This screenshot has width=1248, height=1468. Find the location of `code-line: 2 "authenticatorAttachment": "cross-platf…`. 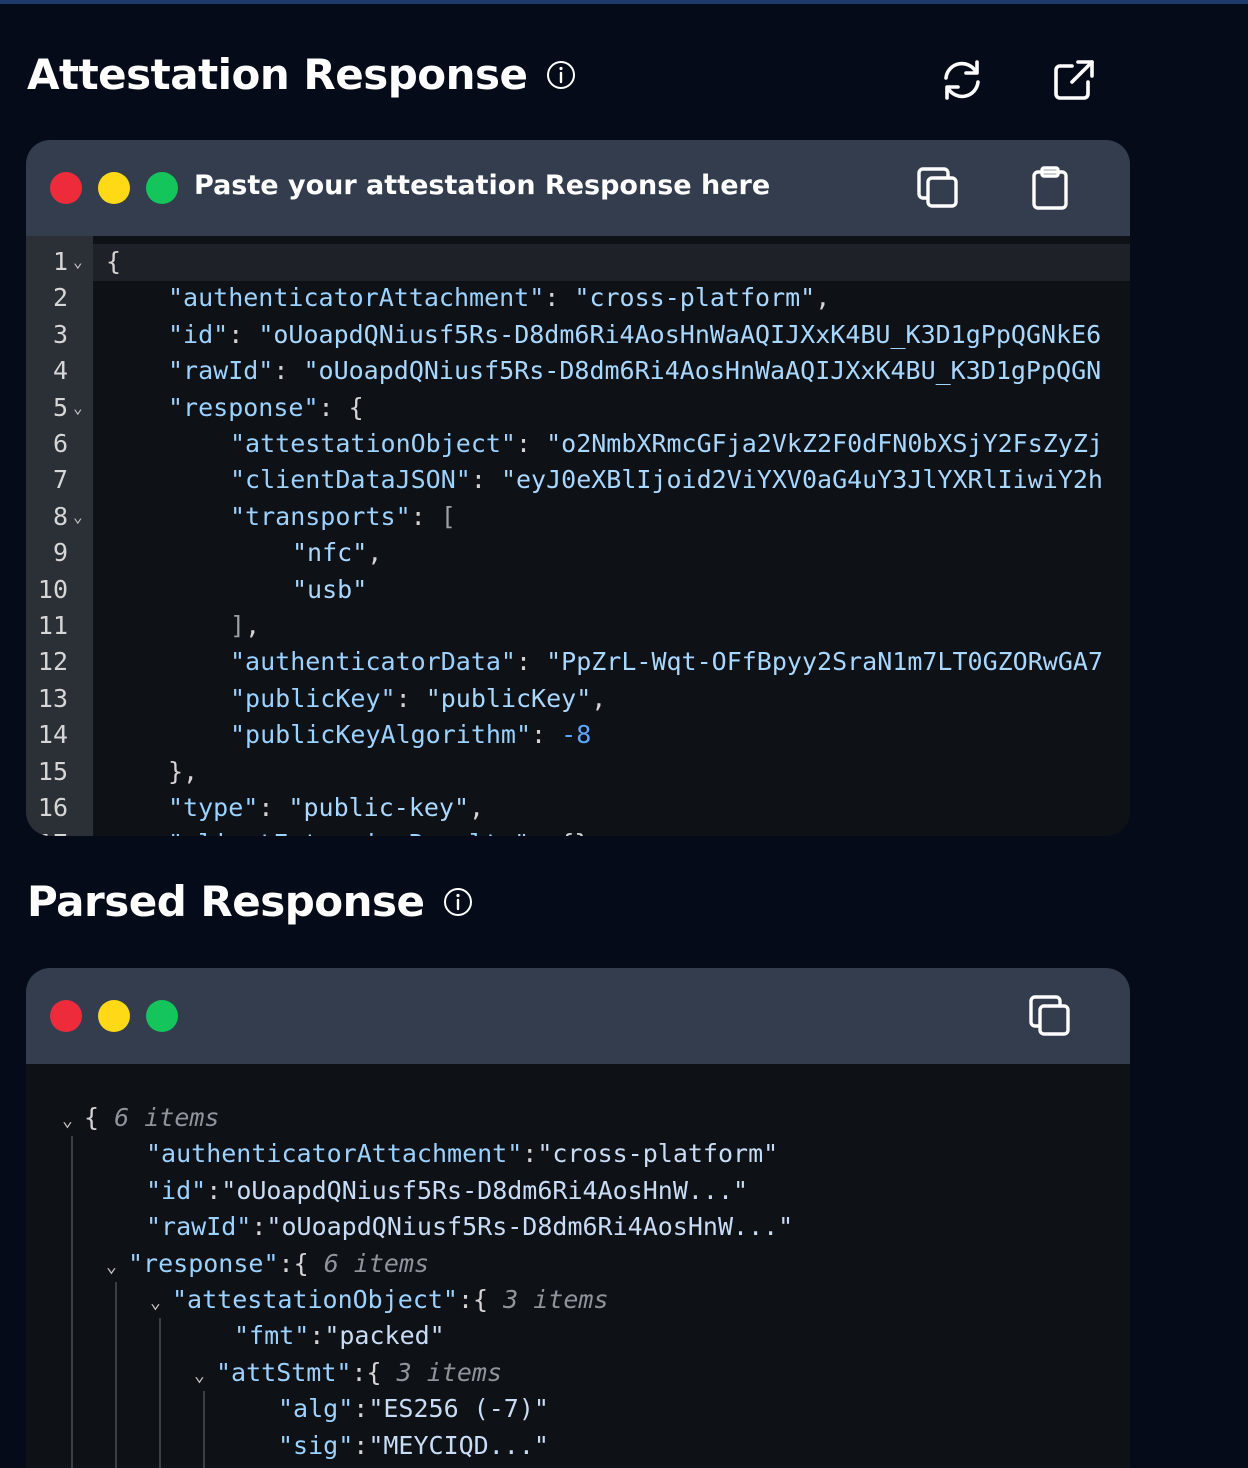

code-line: 2 "authenticatorAttachment": "cross-platf… is located at coordinates (578, 298).